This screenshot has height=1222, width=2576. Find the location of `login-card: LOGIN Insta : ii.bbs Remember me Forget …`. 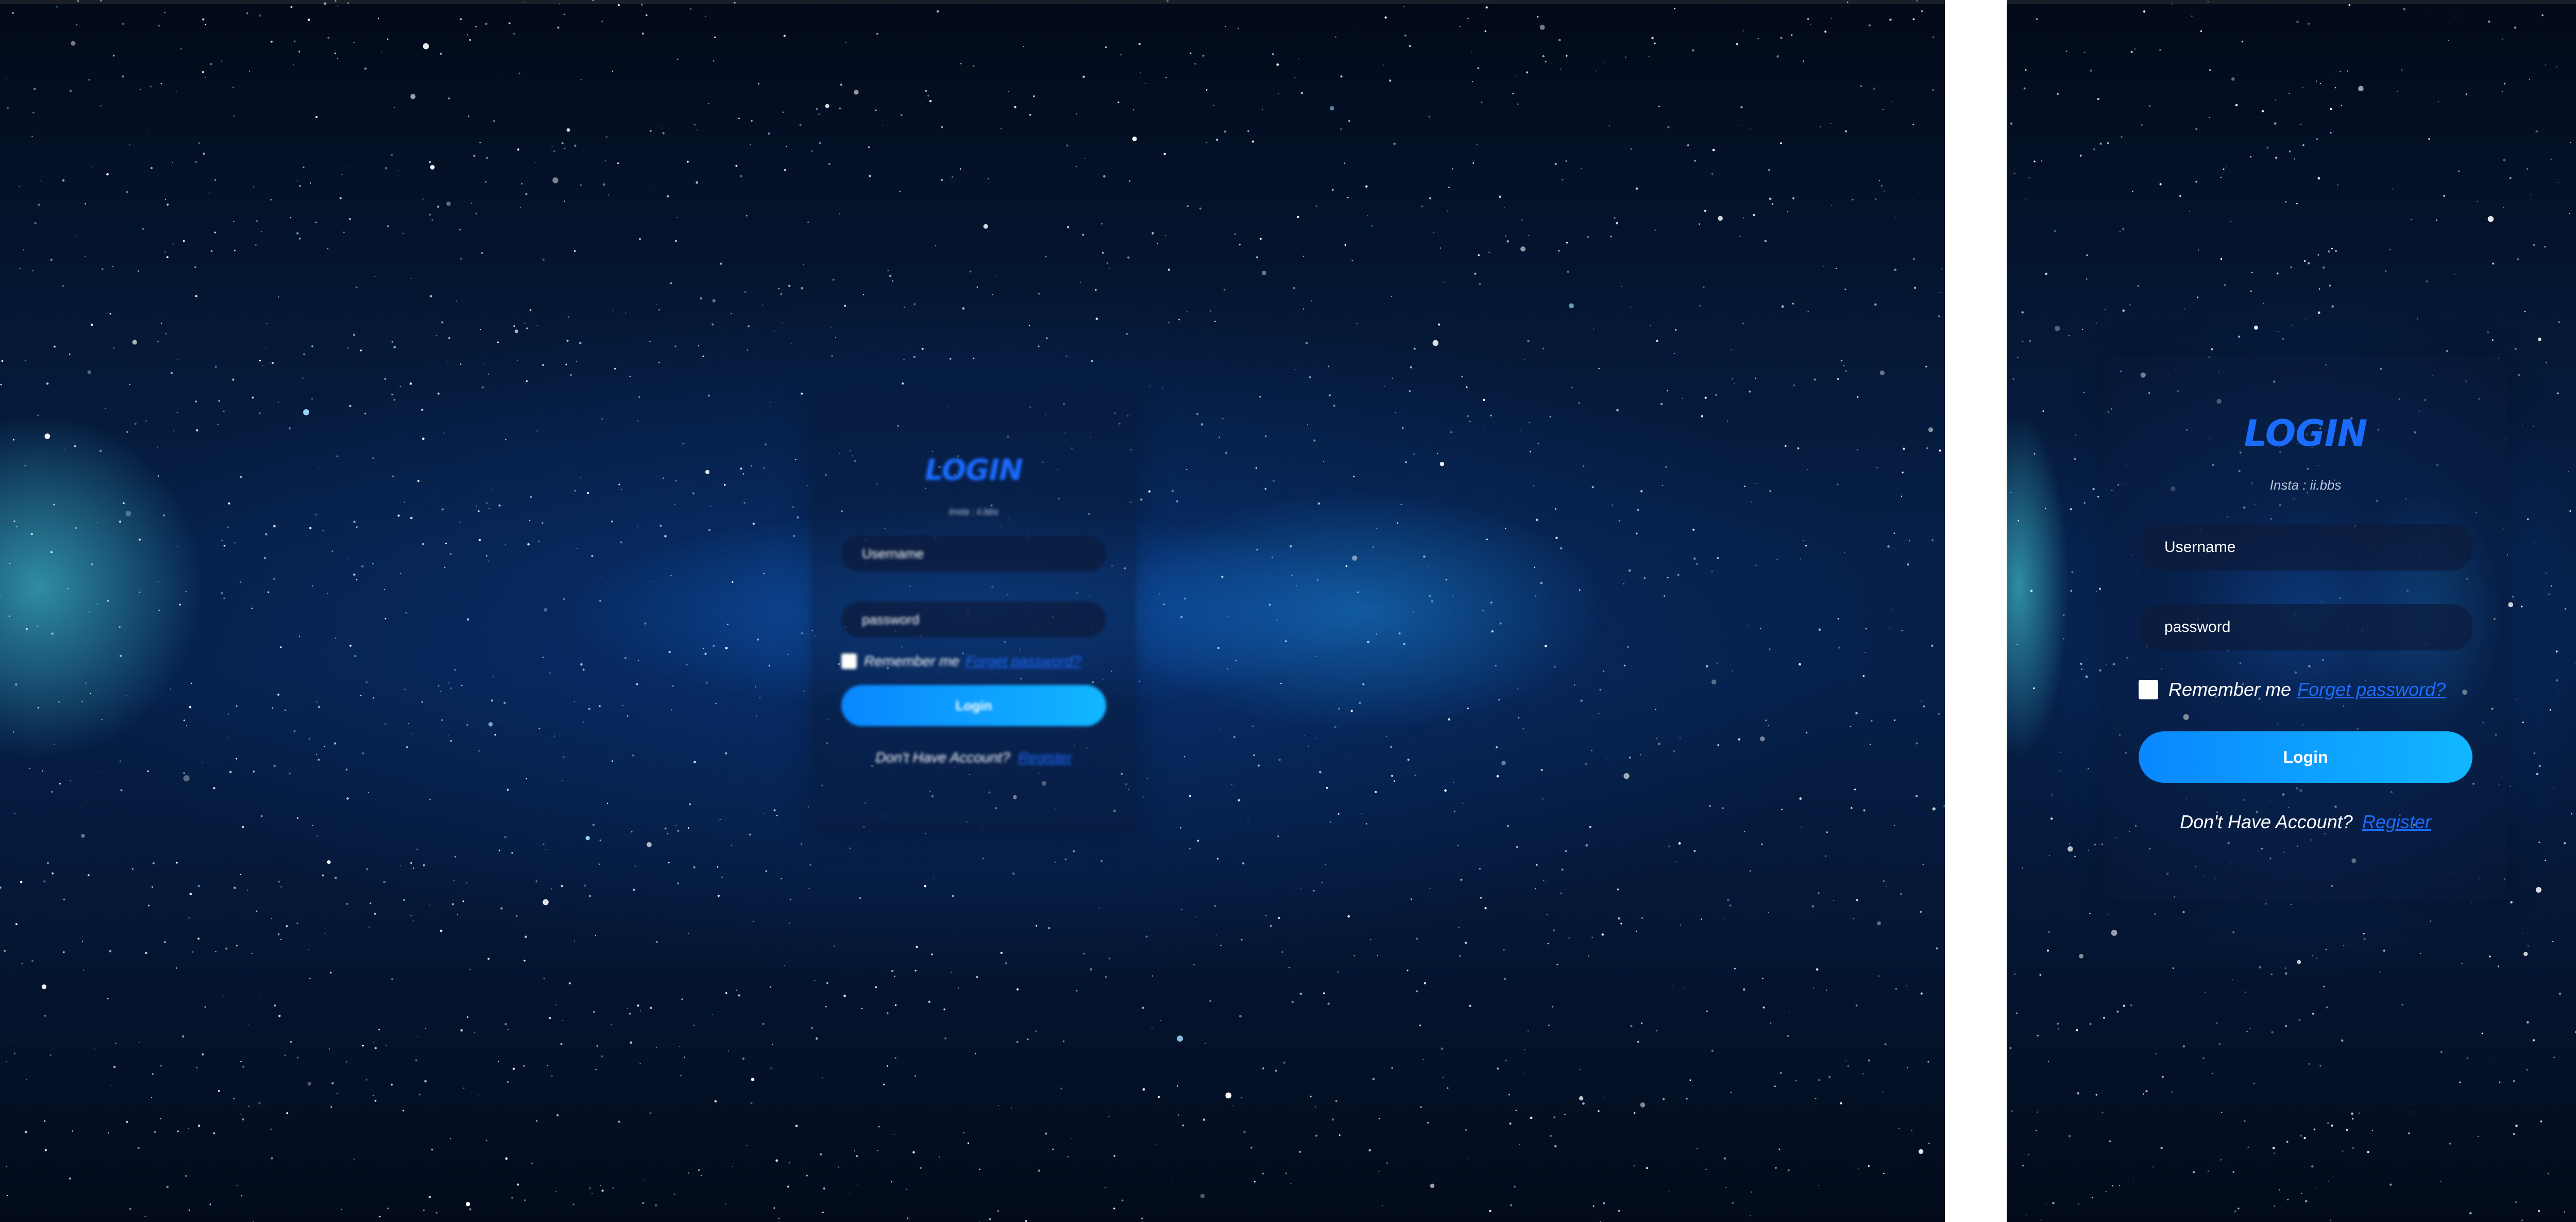

login-card: LOGIN Insta : ii.bbs Remember me Forget … is located at coordinates (2305, 629).